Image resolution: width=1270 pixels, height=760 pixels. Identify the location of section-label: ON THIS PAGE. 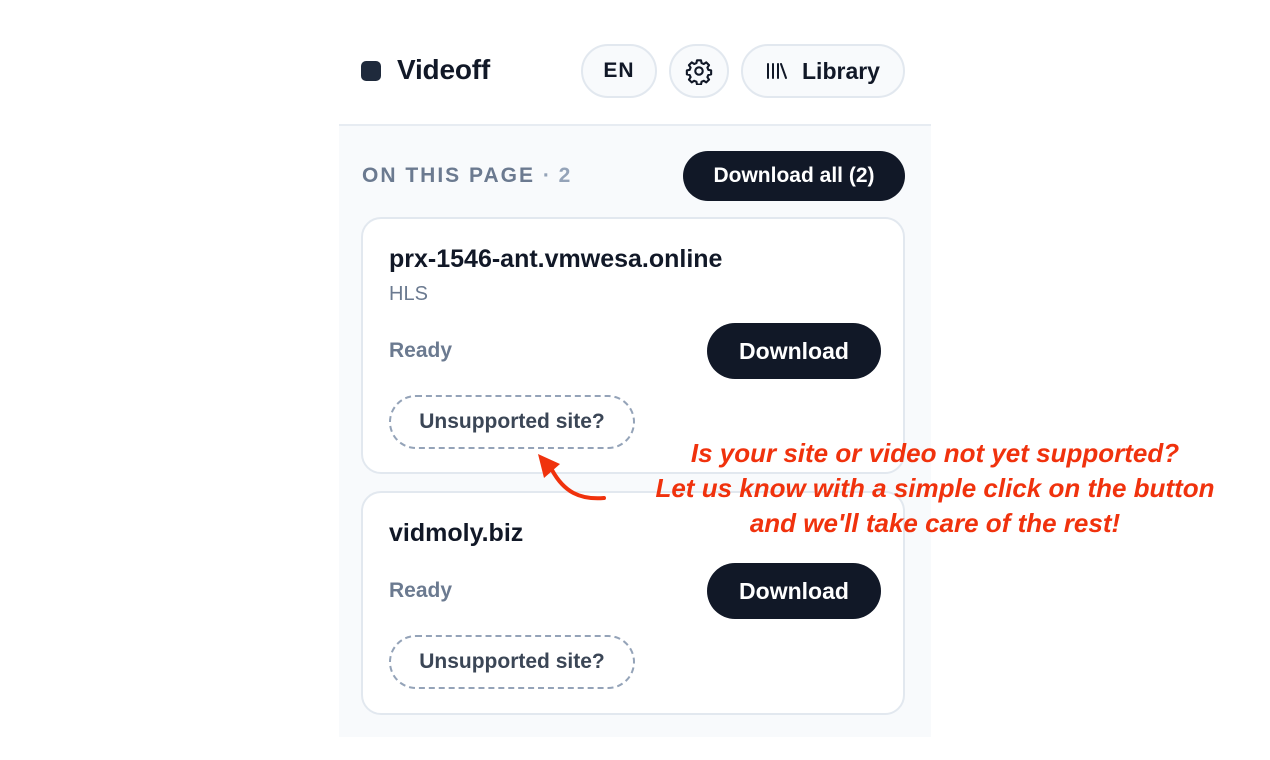
(448, 175).